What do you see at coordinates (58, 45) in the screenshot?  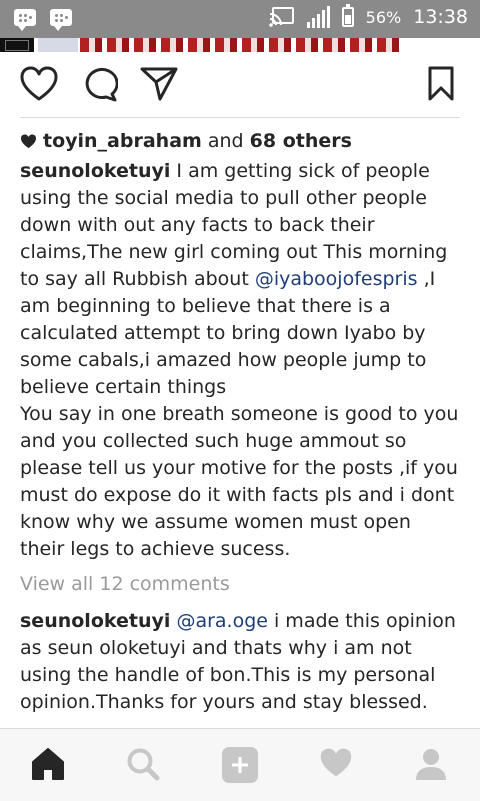 I see `post-image-caption-strip` at bounding box center [58, 45].